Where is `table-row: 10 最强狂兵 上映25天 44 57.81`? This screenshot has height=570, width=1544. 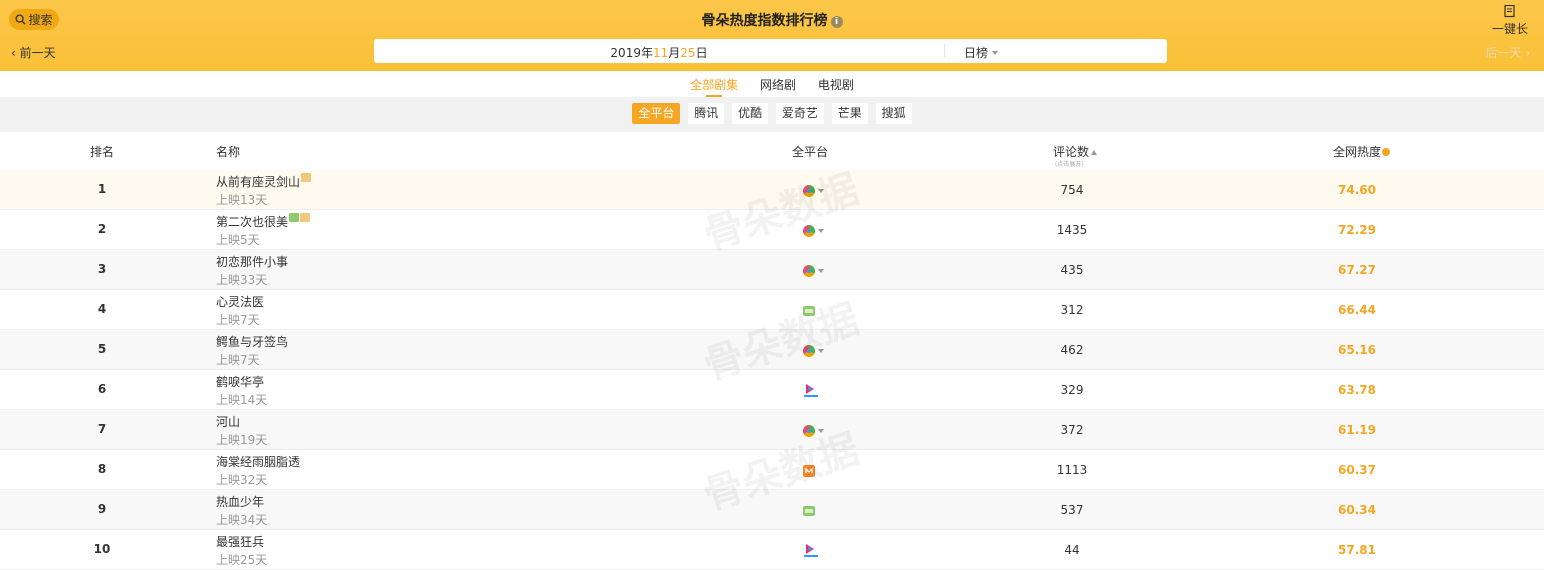 table-row: 10 最强狂兵 上映25天 44 57.81 is located at coordinates (772, 550).